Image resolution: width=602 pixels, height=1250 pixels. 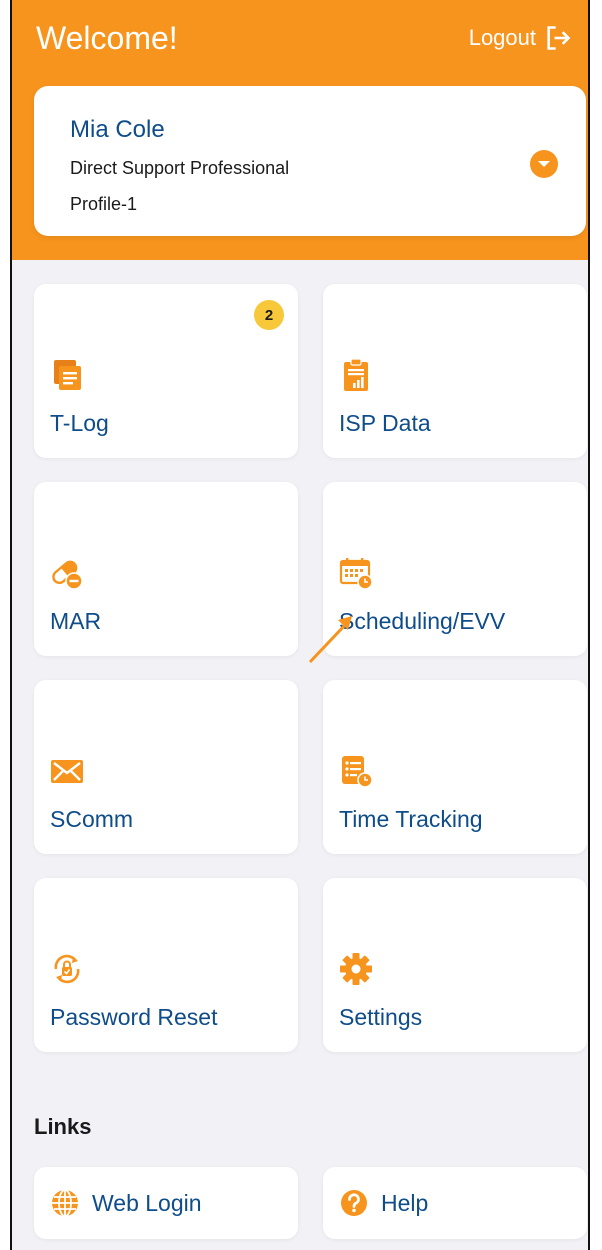 I want to click on envelope-icon, so click(x=67, y=771).